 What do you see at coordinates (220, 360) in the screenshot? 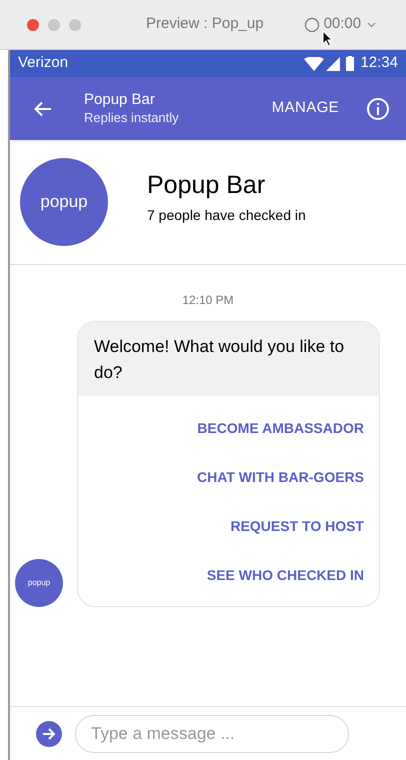
I see `message-text: Welcome! What would you like to do?` at bounding box center [220, 360].